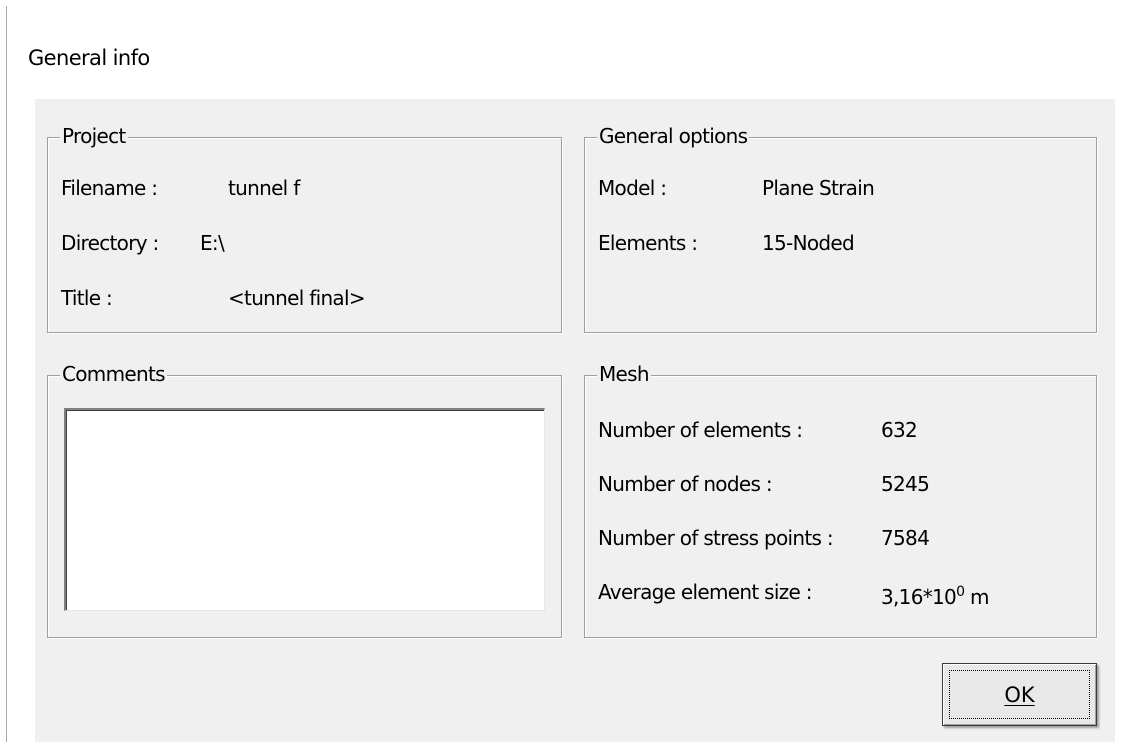  What do you see at coordinates (700, 430) in the screenshot?
I see `number-of-elements-label: Number of elements :` at bounding box center [700, 430].